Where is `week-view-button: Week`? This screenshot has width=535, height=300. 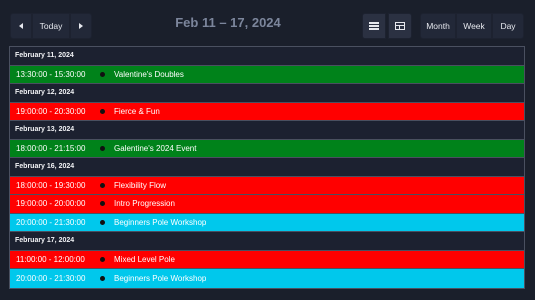 week-view-button: Week is located at coordinates (474, 26).